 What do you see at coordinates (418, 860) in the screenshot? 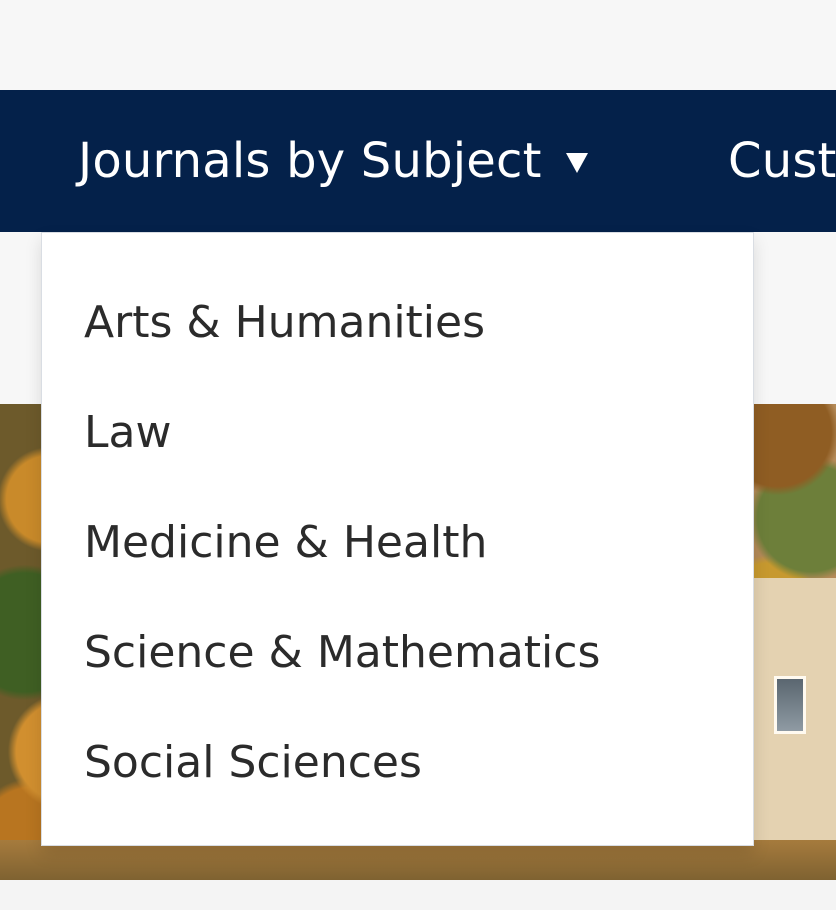
I see `hero-ground` at bounding box center [418, 860].